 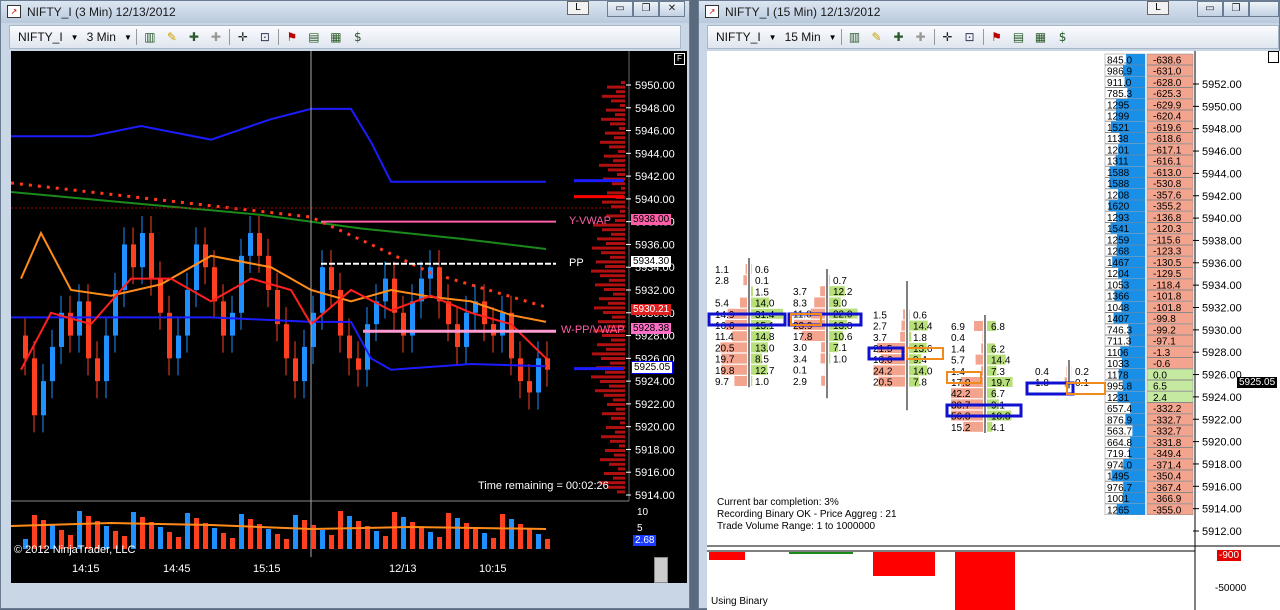 I want to click on ladder-delta-value: -357.6, so click(x=1167, y=195).